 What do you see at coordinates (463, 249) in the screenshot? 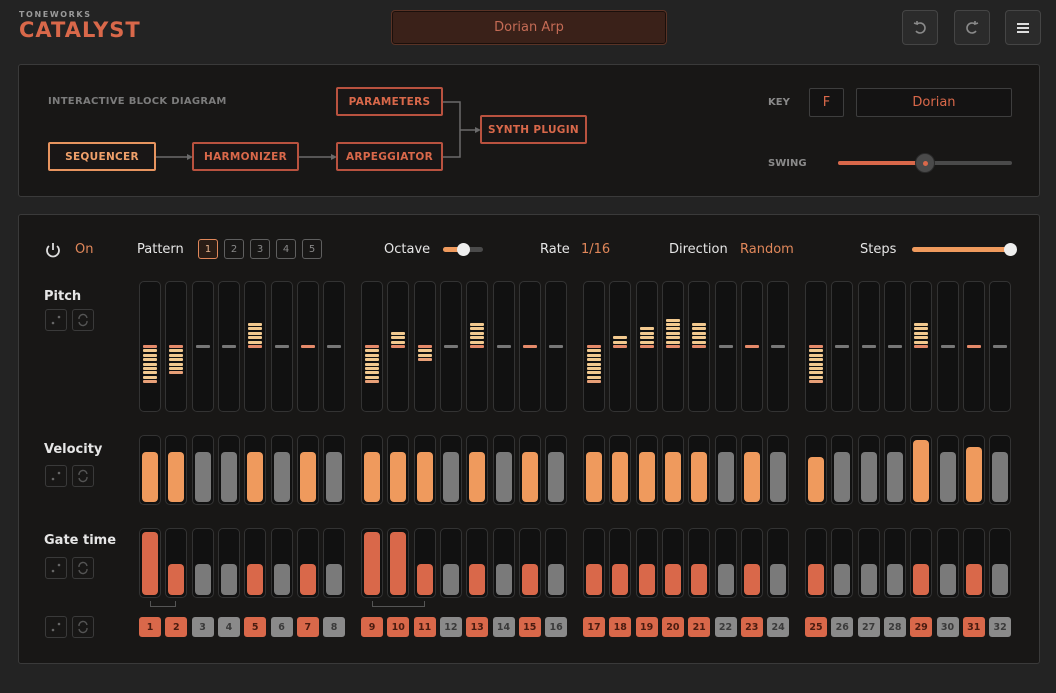
I see `octave-slider-knob` at bounding box center [463, 249].